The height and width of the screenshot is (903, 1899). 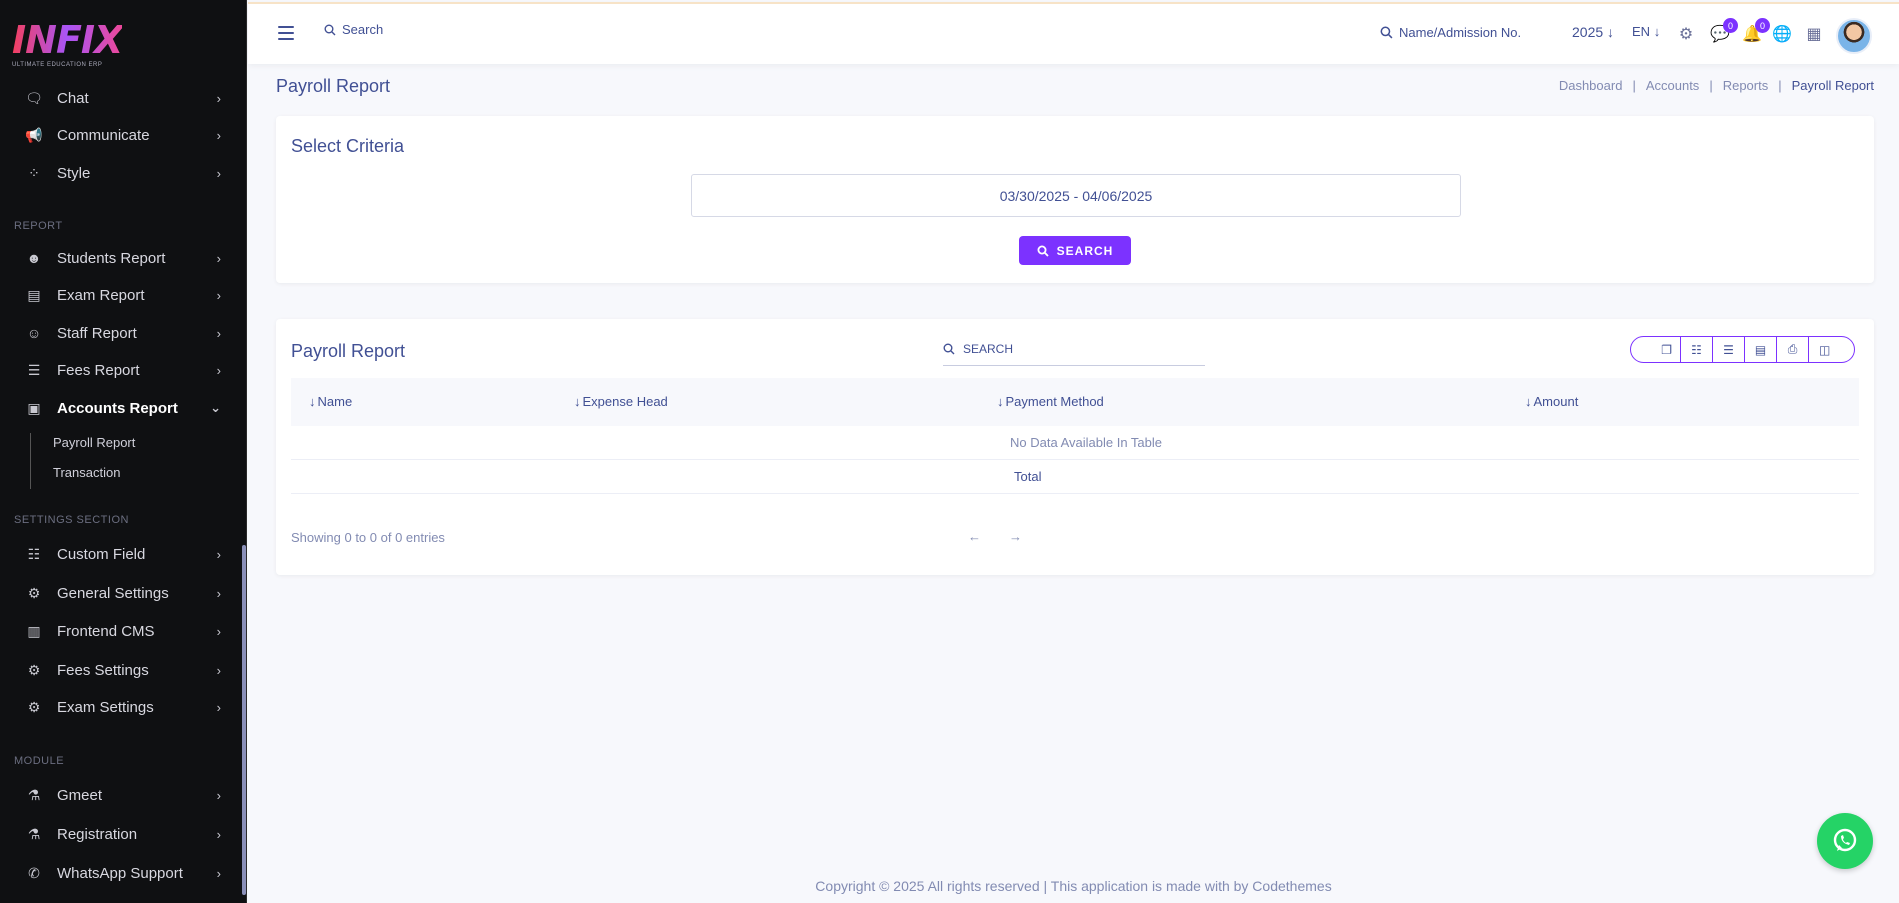 What do you see at coordinates (106, 631) in the screenshot?
I see `sidebar-item-label: Frontend CMS` at bounding box center [106, 631].